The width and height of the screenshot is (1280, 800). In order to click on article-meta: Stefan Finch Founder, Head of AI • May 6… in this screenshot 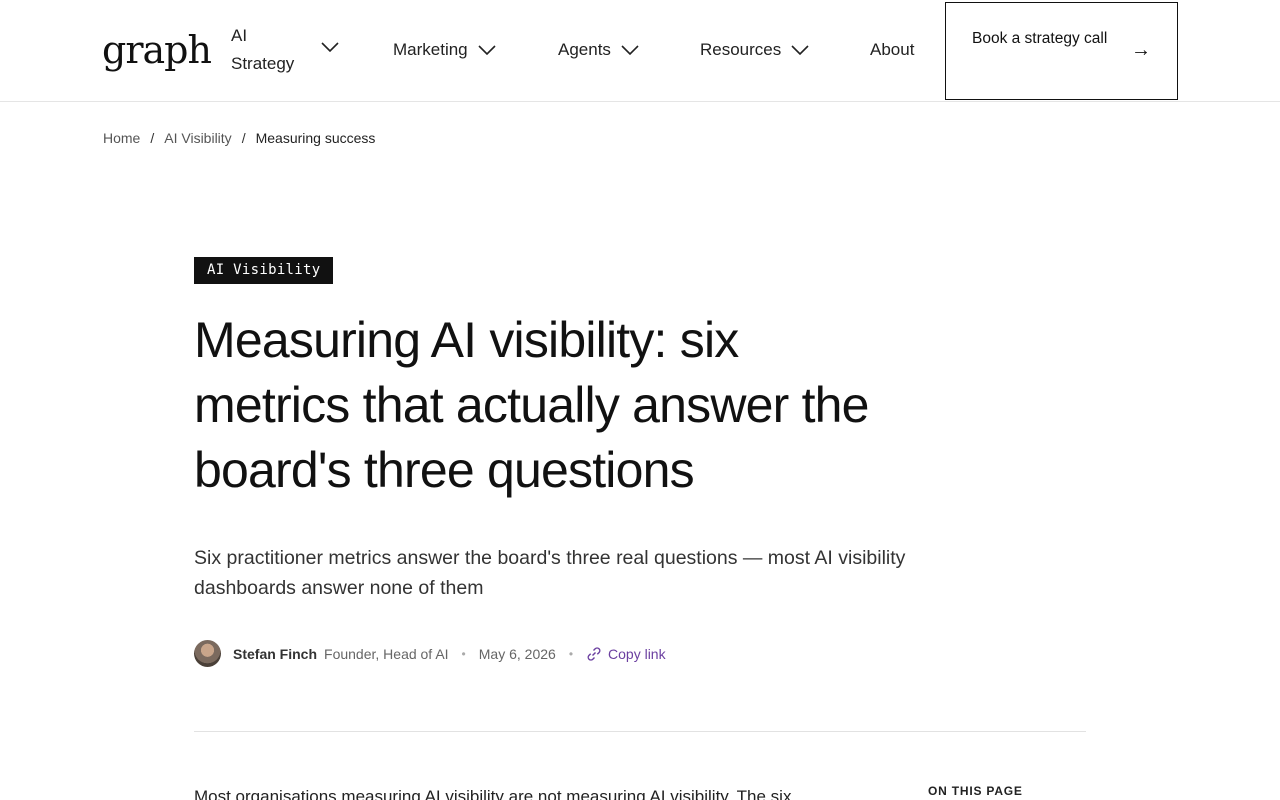, I will do `click(430, 653)`.